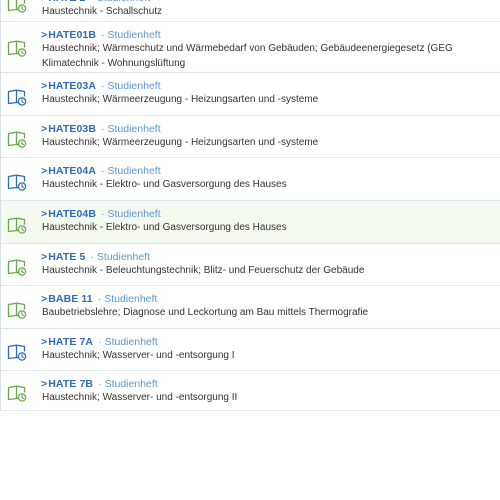 This screenshot has width=500, height=500. Describe the element at coordinates (270, 214) in the screenshot. I see `item-title-line: HATE04B ·Studienheft` at that location.